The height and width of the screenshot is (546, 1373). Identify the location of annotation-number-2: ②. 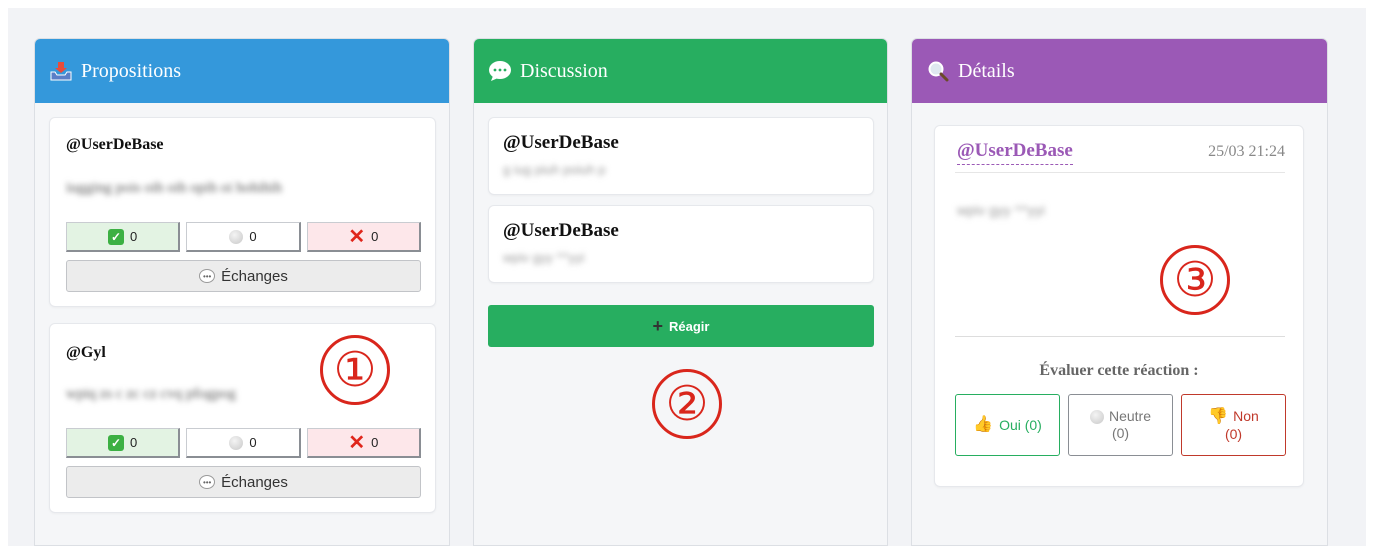
(687, 404).